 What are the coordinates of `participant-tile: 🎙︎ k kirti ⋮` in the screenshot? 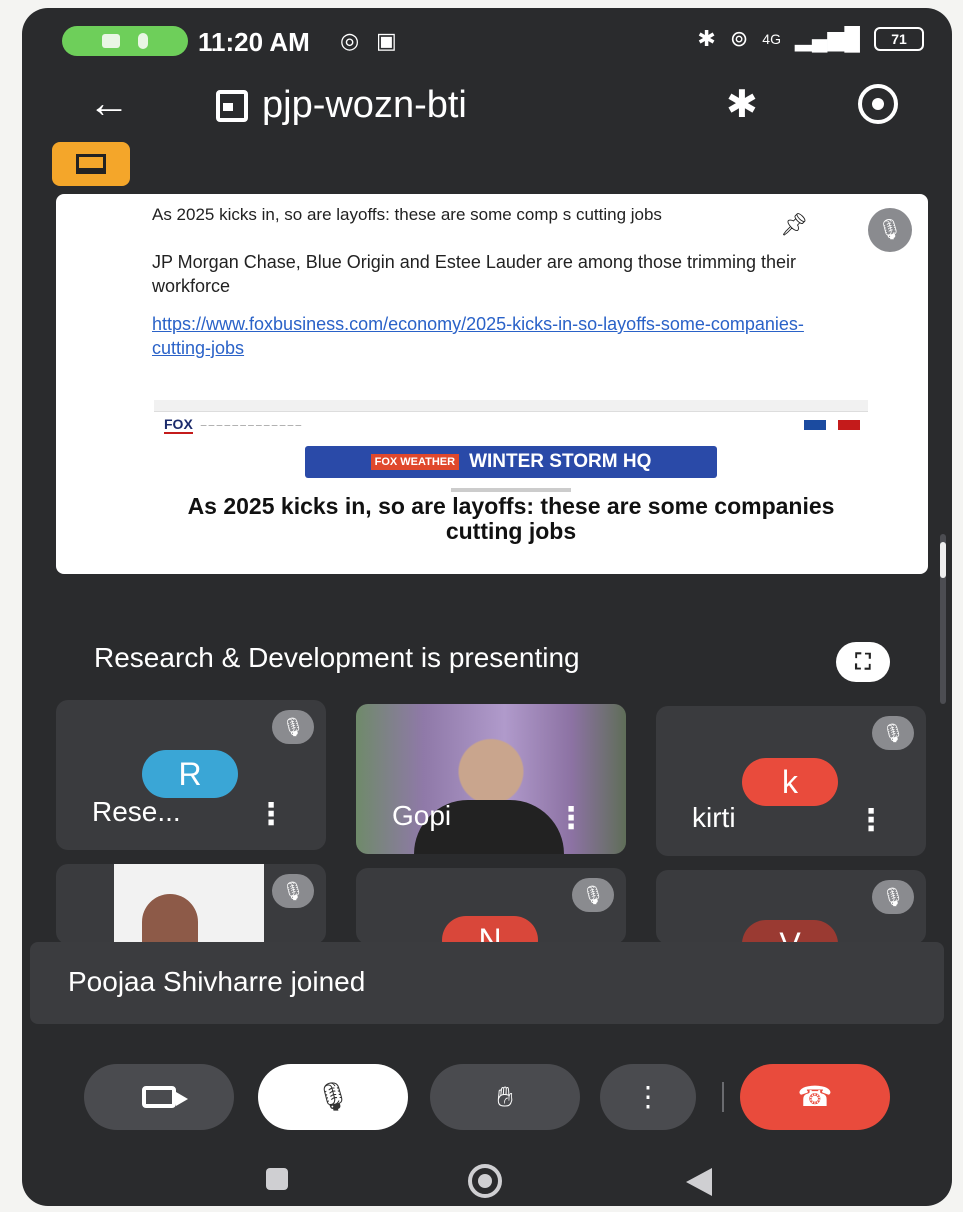 It's located at (791, 781).